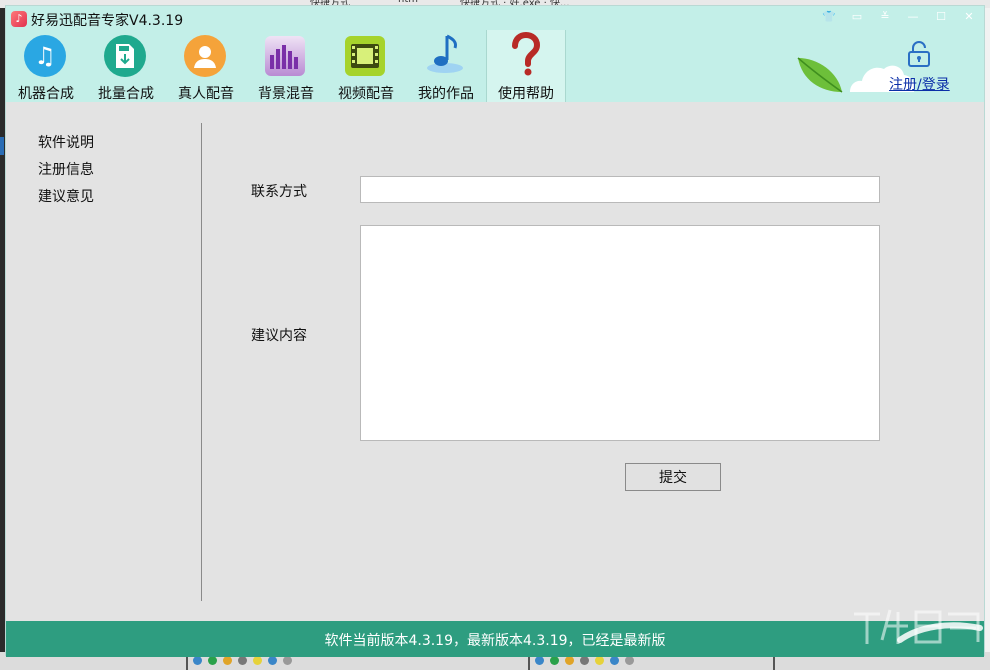 The image size is (990, 670). What do you see at coordinates (104, 352) in the screenshot?
I see `help-sidebar: 软件说明 注册信息 建议意见` at bounding box center [104, 352].